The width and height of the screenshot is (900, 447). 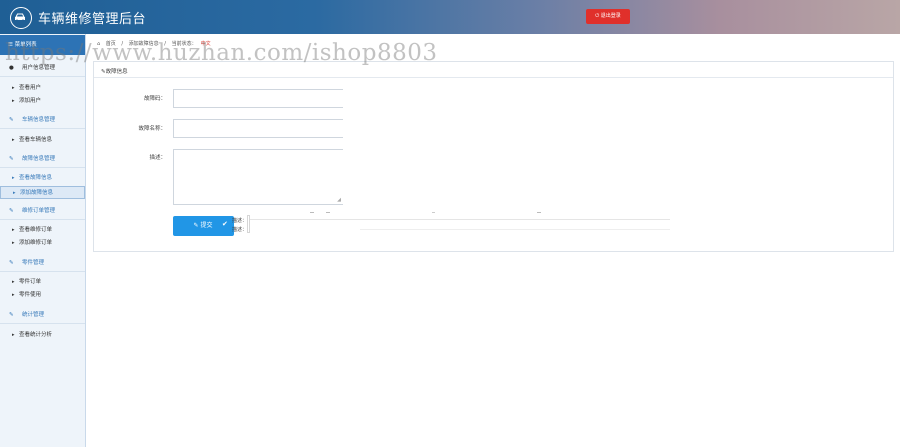 I want to click on artifact-divider, so click(x=248, y=224).